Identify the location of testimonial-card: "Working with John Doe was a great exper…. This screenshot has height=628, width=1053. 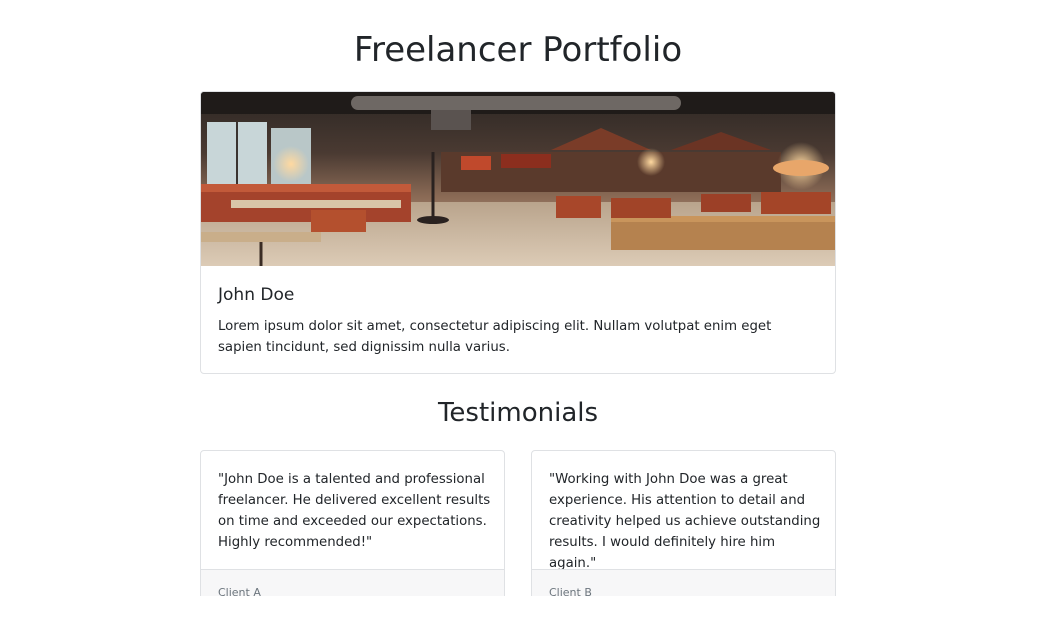
(683, 530).